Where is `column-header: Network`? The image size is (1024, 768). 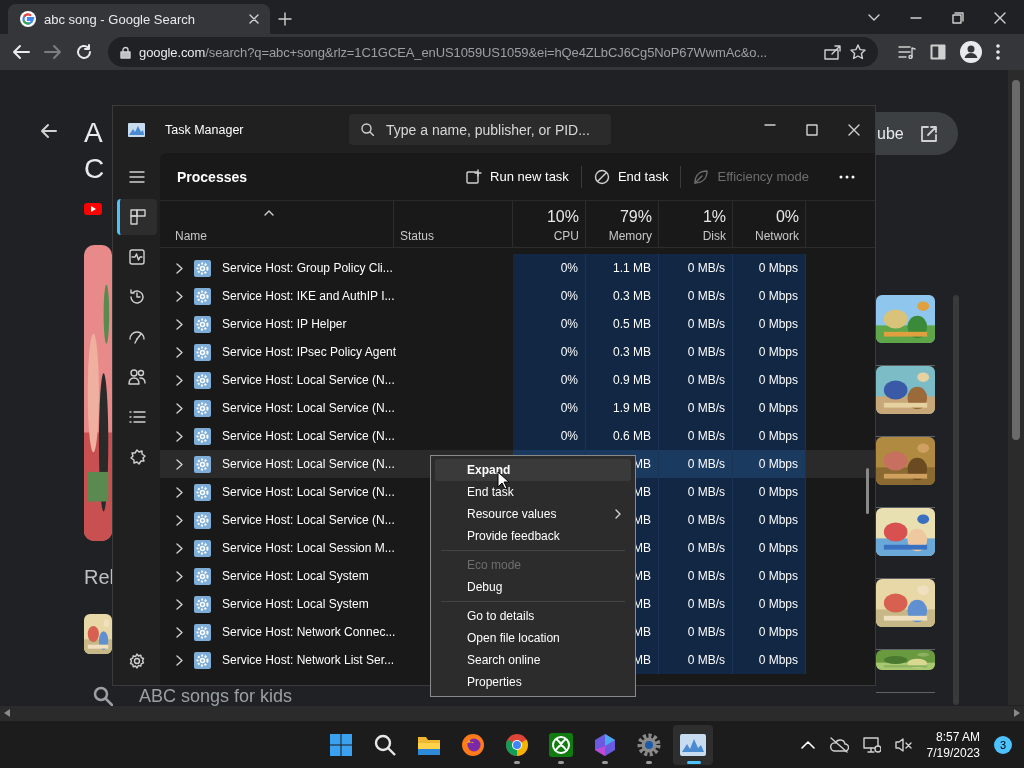 column-header: Network is located at coordinates (777, 236).